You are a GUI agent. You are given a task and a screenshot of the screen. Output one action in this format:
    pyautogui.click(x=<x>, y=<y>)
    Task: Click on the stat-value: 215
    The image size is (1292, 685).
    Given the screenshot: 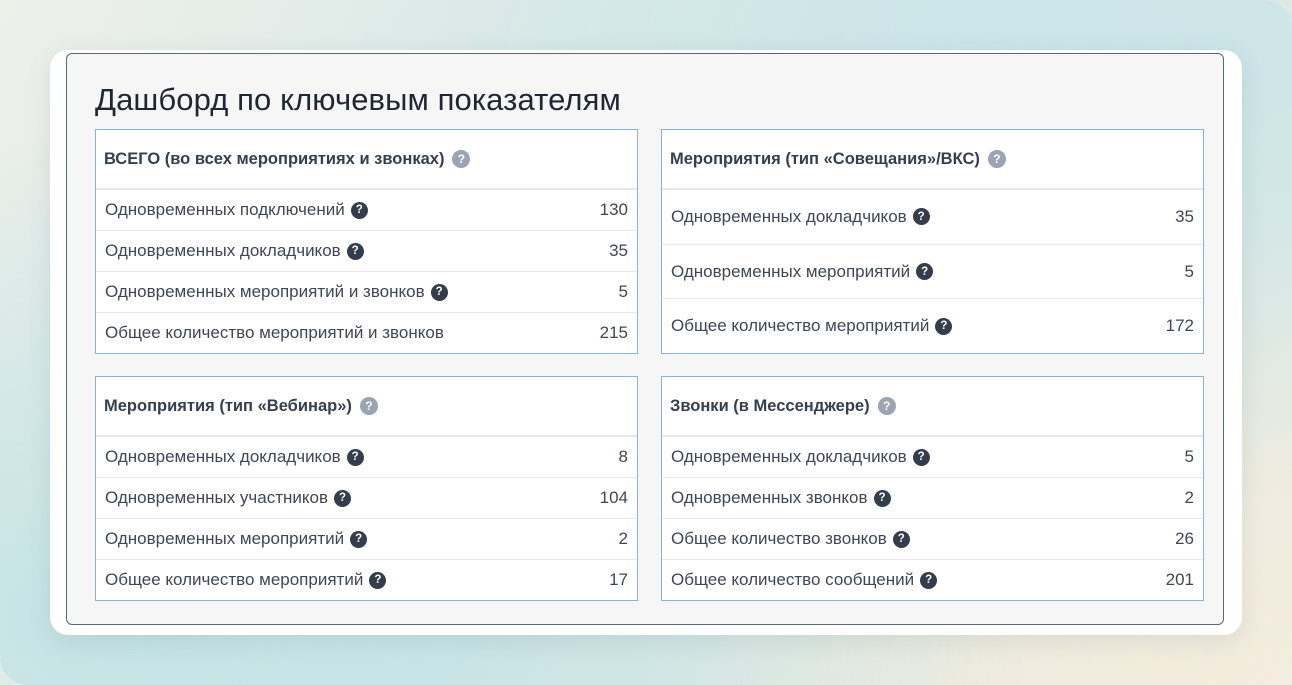 What is the action you would take?
    pyautogui.click(x=613, y=332)
    